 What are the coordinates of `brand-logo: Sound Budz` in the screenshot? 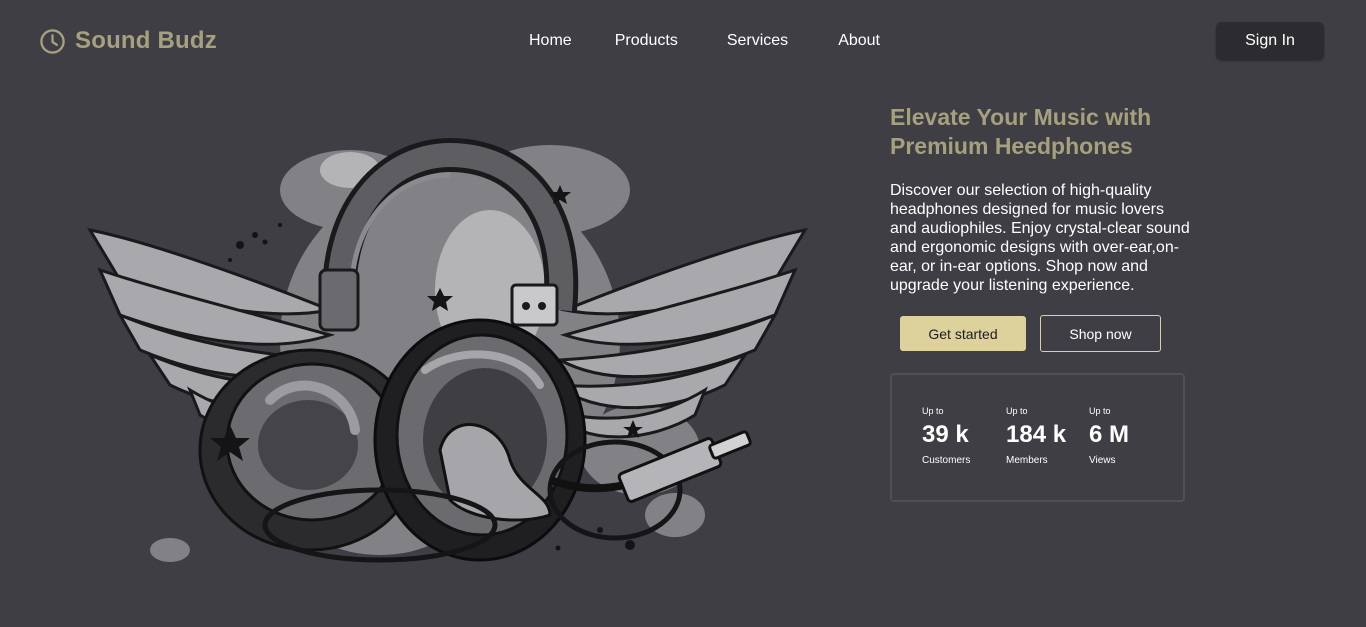 It's located at (128, 41).